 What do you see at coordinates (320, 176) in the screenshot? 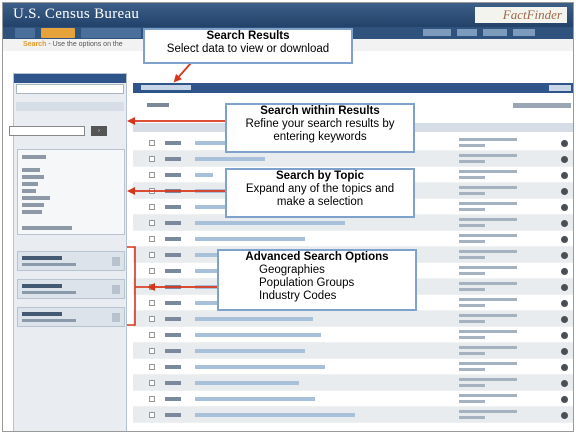
I see `callout-search-topic-title: Search by Topic` at bounding box center [320, 176].